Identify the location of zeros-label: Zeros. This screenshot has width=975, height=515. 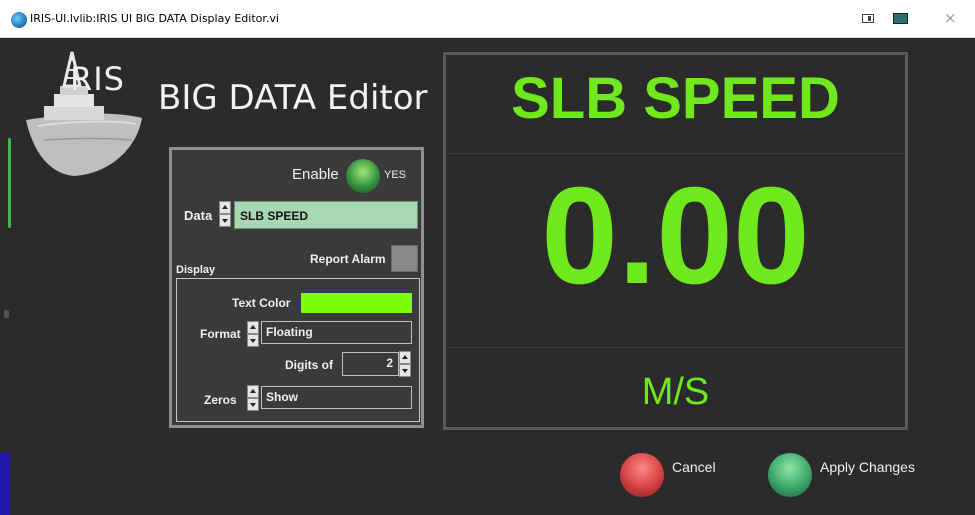
(220, 400).